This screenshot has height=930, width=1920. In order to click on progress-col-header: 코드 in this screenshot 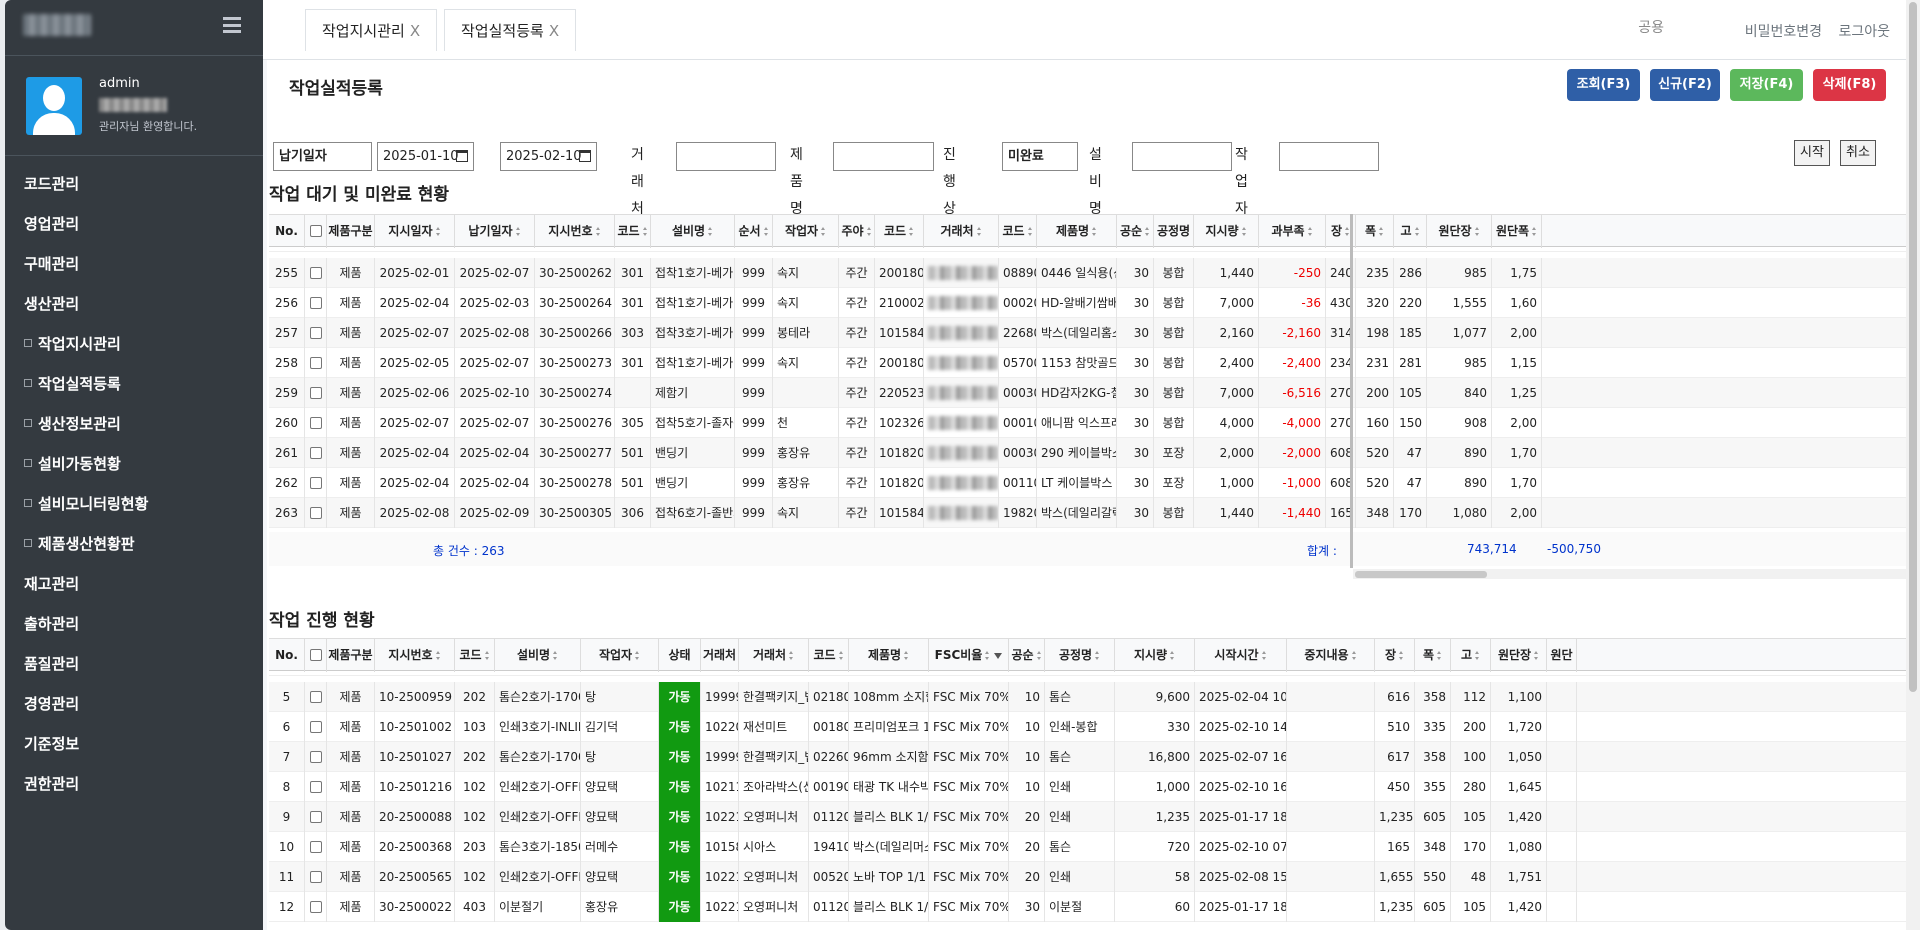, I will do `click(475, 655)`.